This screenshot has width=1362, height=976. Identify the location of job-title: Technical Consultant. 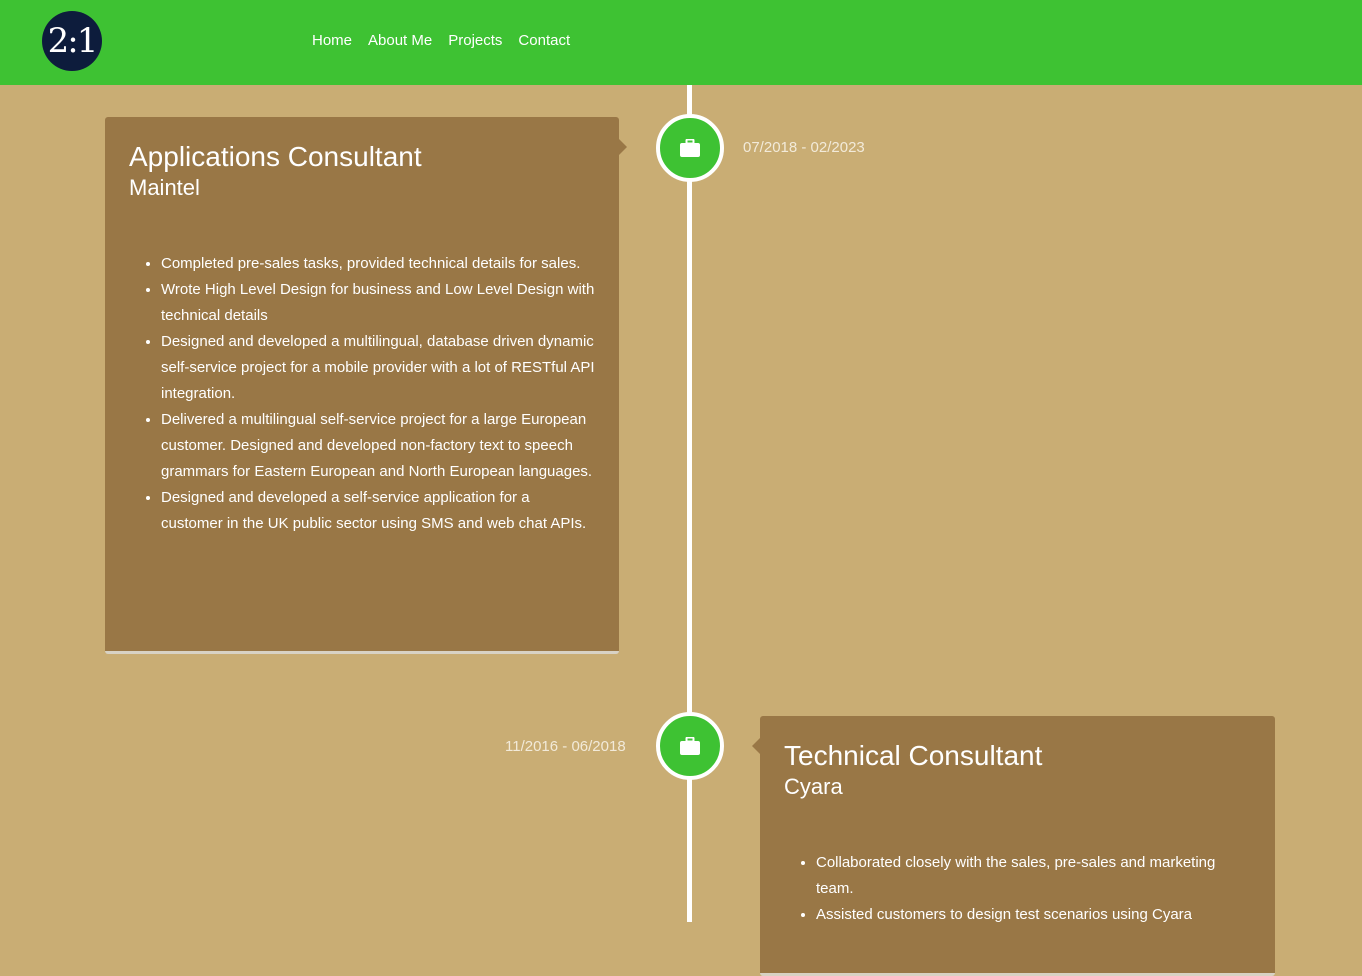
(913, 755).